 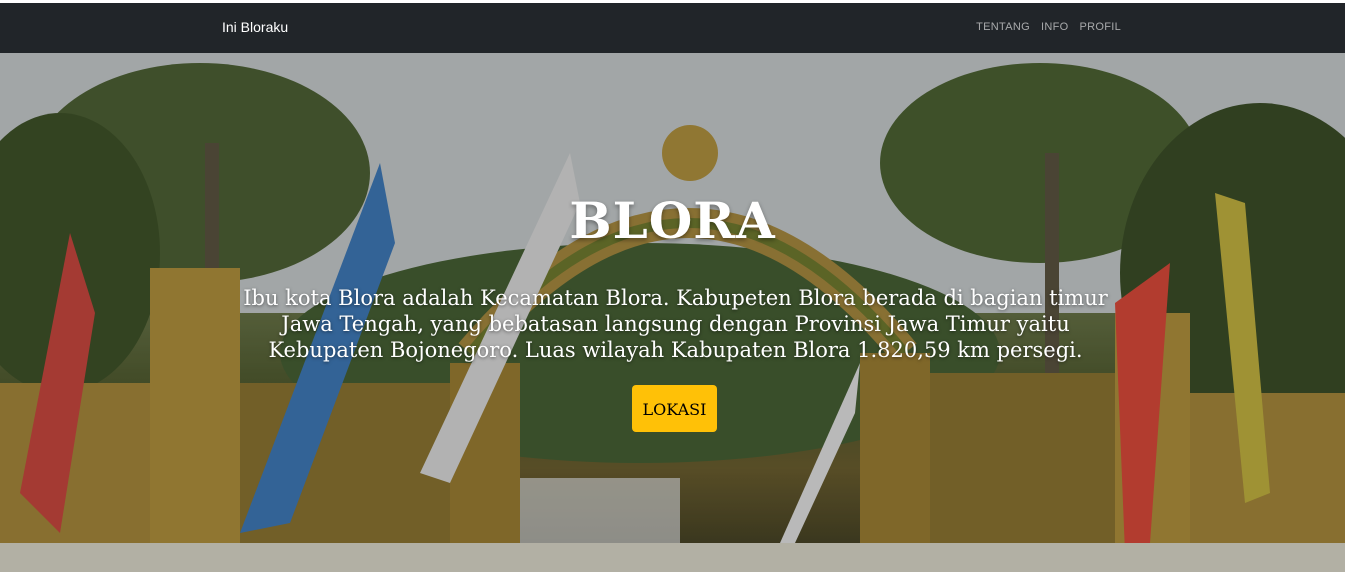 What do you see at coordinates (1054, 27) in the screenshot?
I see `nav-link-info: INFO` at bounding box center [1054, 27].